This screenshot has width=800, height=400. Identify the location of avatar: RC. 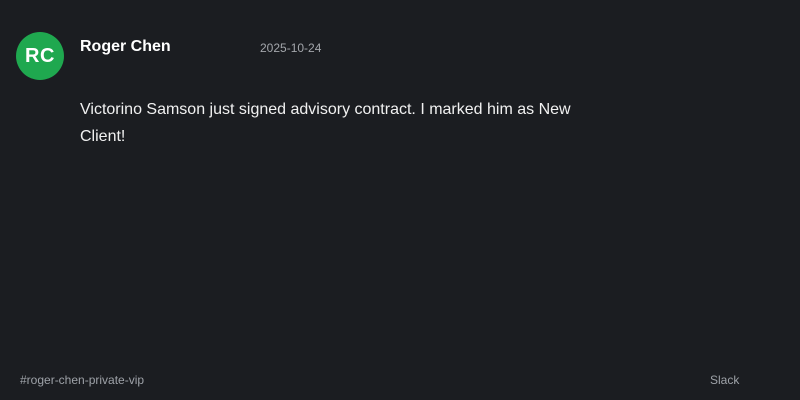
(40, 56).